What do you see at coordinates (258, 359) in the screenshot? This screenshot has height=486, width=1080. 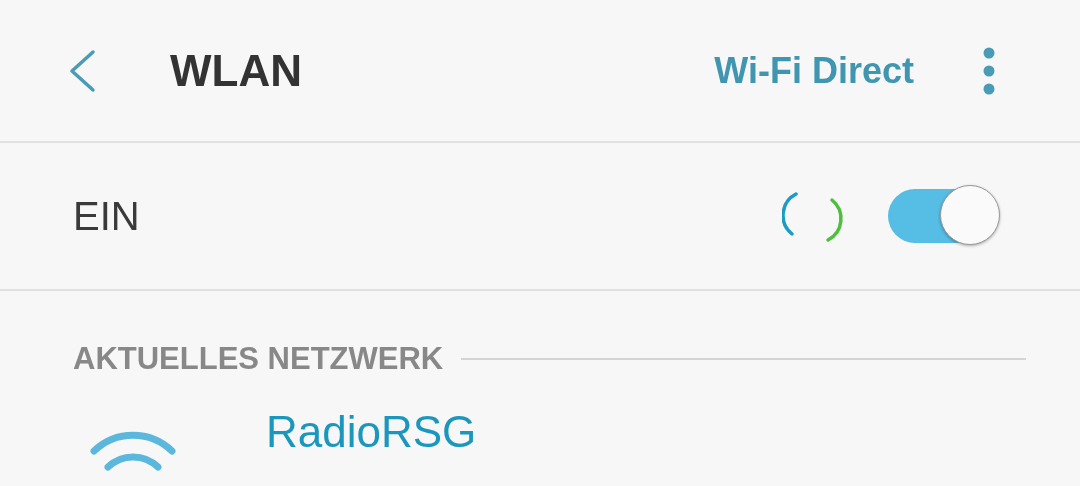 I see `section-header: AKTUELLES NETZWERK` at bounding box center [258, 359].